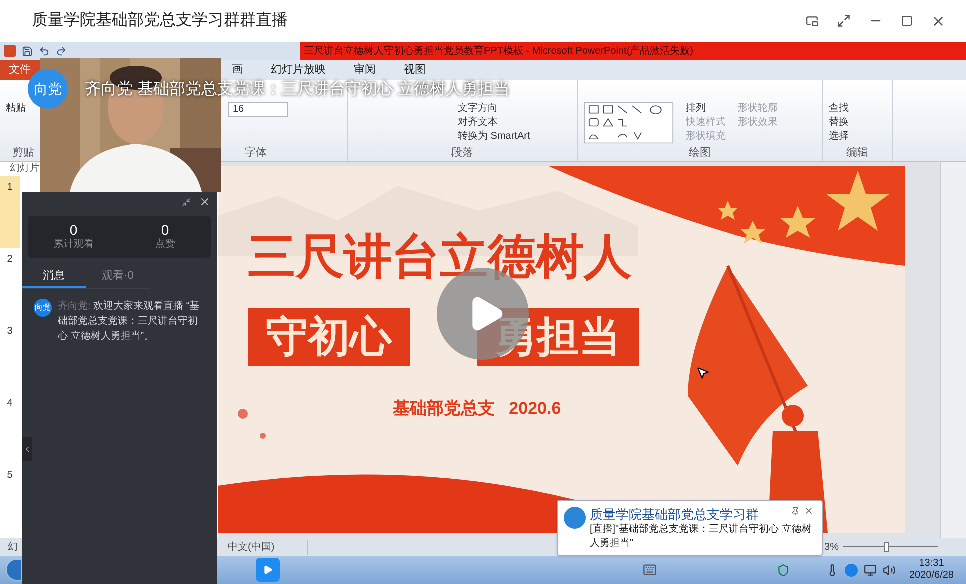 The width and height of the screenshot is (966, 584). What do you see at coordinates (494, 122) in the screenshot?
I see `ribbon-command: 对齐文本` at bounding box center [494, 122].